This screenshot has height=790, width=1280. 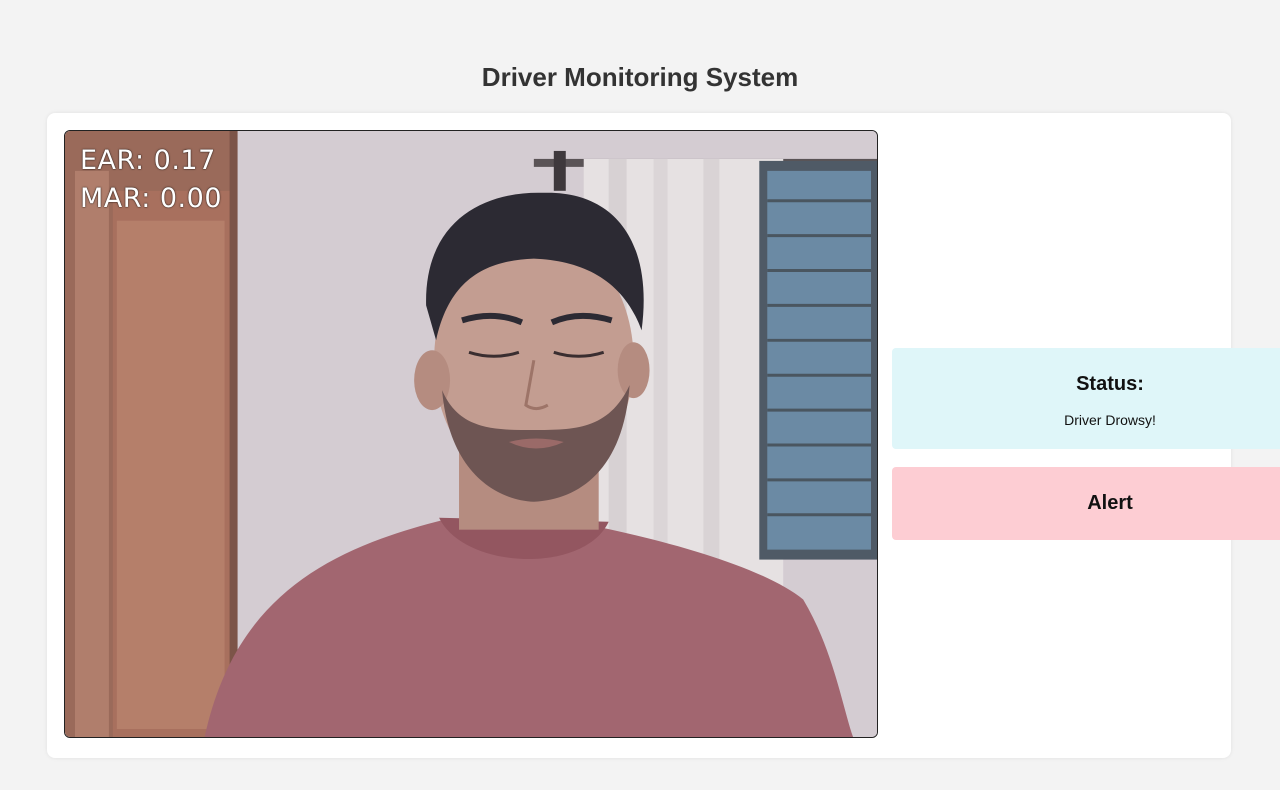 What do you see at coordinates (1110, 420) in the screenshot?
I see `status-message: Driver Drowsy!` at bounding box center [1110, 420].